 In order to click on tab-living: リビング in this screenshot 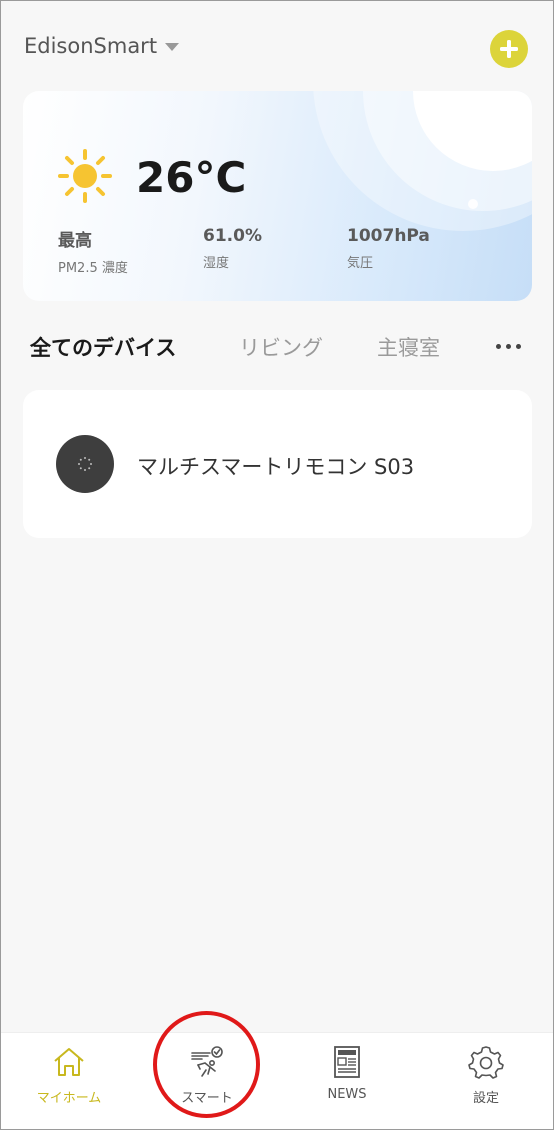, I will do `click(281, 347)`.